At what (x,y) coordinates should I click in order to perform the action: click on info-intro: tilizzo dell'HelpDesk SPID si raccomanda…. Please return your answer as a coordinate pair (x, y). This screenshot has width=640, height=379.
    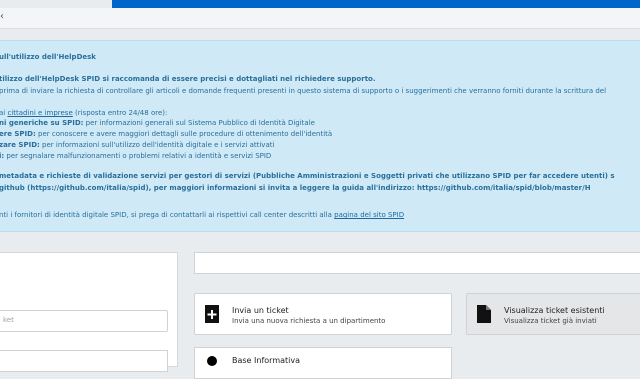
    Looking at the image, I should click on (188, 79).